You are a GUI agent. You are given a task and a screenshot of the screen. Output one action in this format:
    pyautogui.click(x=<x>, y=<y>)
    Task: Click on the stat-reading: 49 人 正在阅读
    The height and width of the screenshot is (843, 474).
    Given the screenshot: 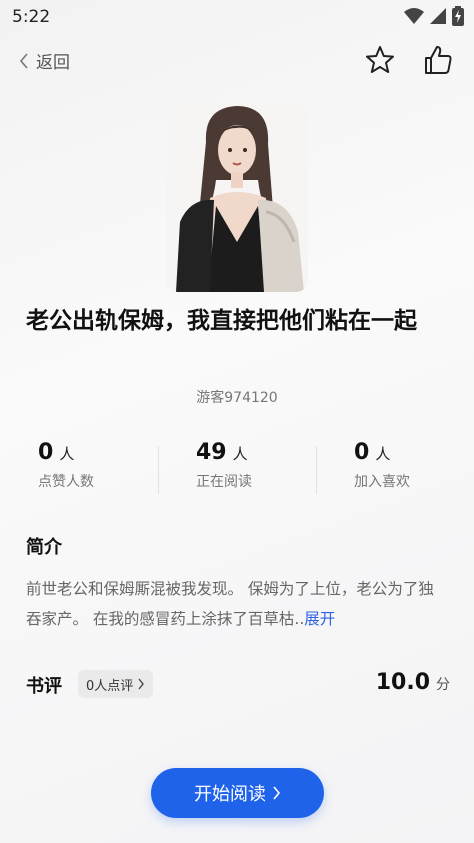 What is the action you would take?
    pyautogui.click(x=237, y=470)
    